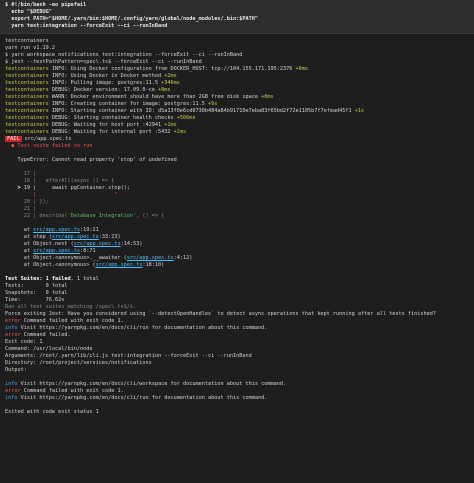  Describe the element at coordinates (46, 5) in the screenshot. I see `command-line: $ #!/bin/bash -eo pipefail` at that location.